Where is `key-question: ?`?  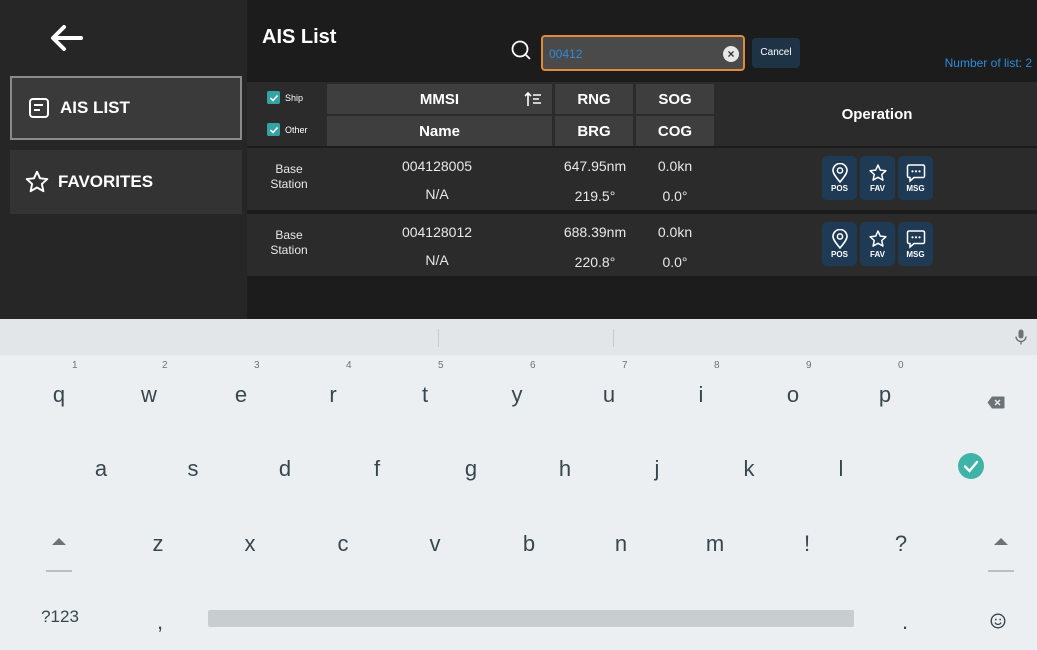 key-question: ? is located at coordinates (901, 544).